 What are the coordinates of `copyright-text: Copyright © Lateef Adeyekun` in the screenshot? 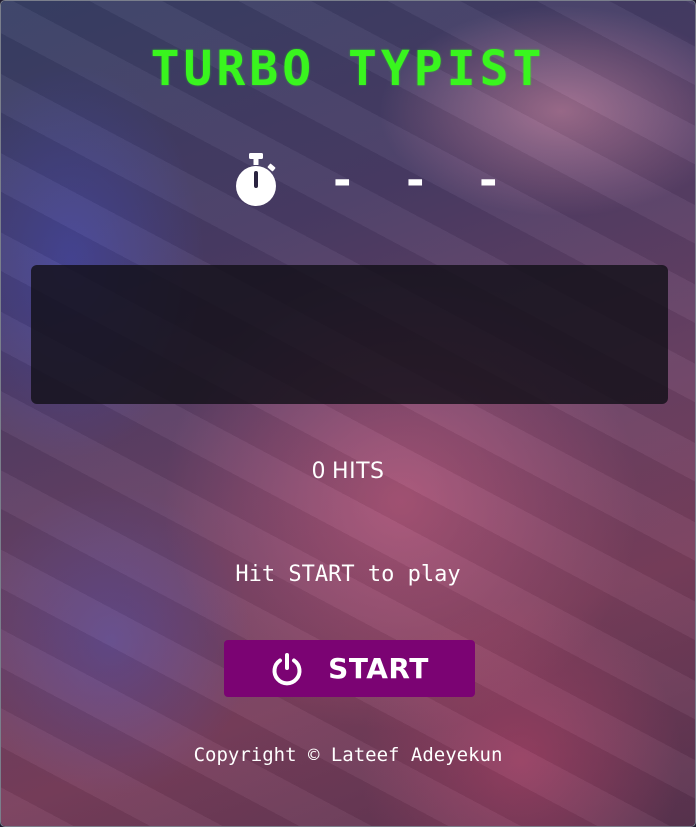 It's located at (348, 755).